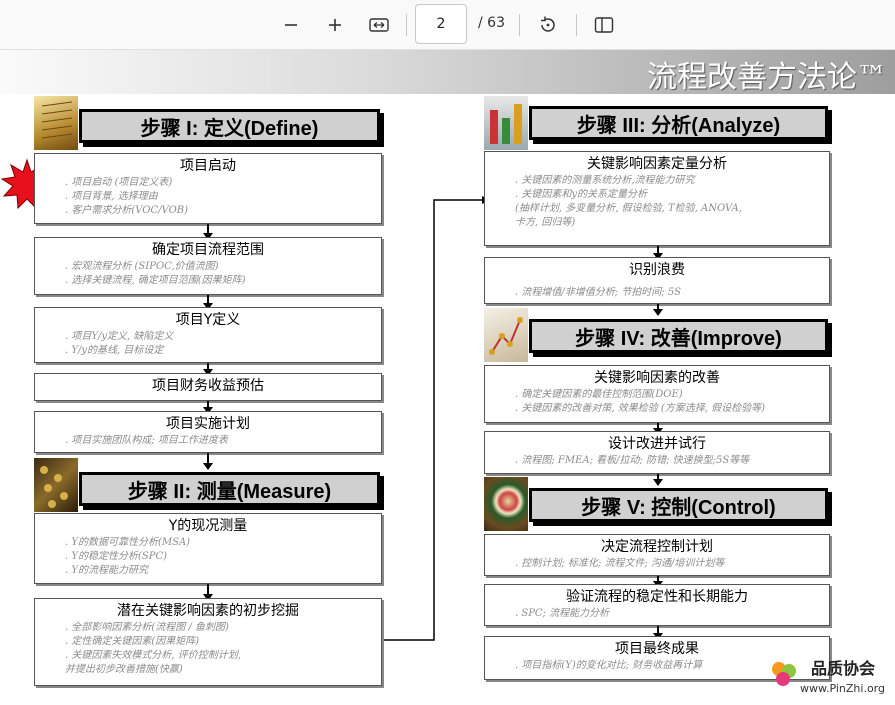  What do you see at coordinates (640, 408) in the screenshot?
I see `box-line: . 关键因素的改善对策, 效果检验 (方案选择, 假设检验等)` at bounding box center [640, 408].